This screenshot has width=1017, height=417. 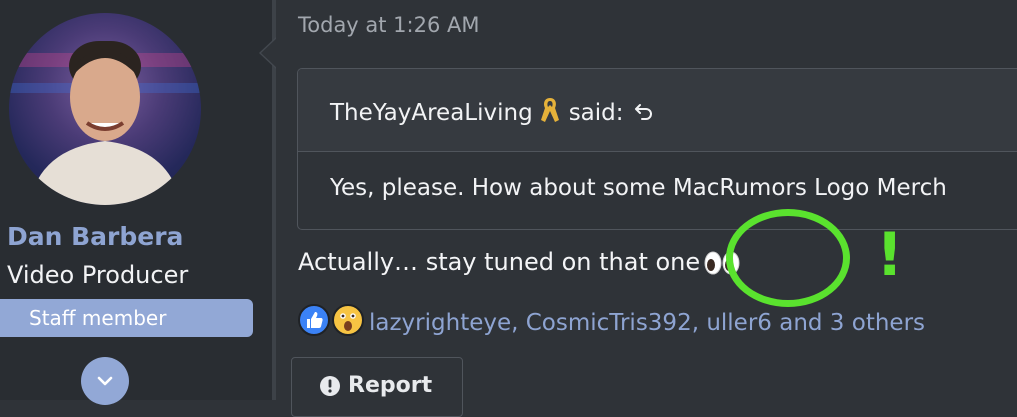 What do you see at coordinates (431, 113) in the screenshot?
I see `quote-author-name: TheYayAreaLiving` at bounding box center [431, 113].